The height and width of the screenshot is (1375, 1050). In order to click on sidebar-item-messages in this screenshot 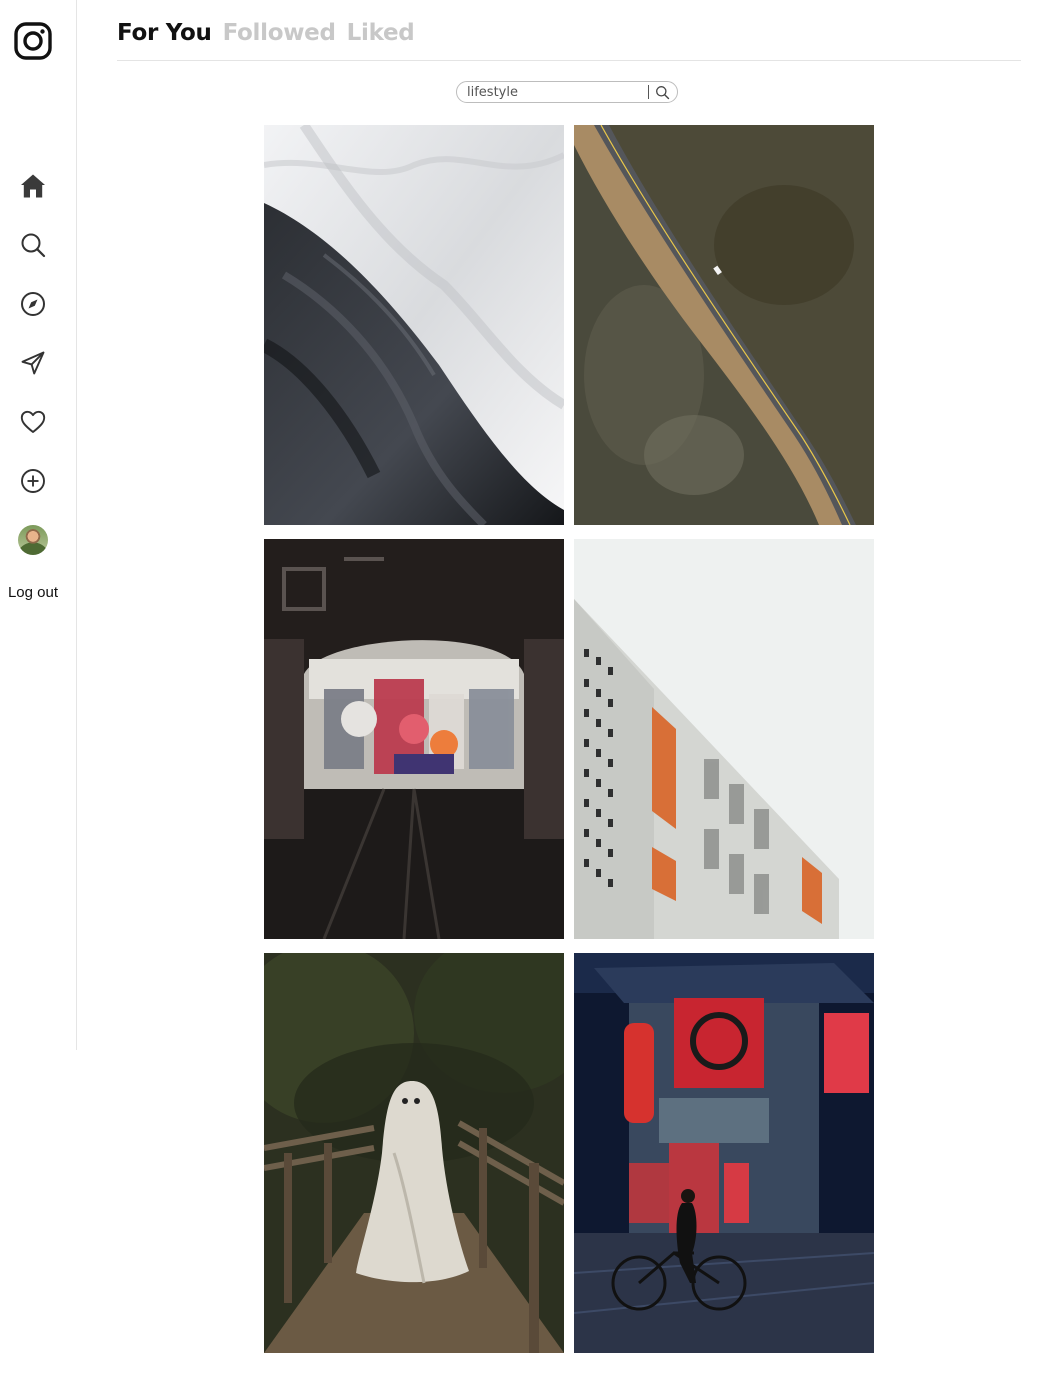, I will do `click(33, 363)`.